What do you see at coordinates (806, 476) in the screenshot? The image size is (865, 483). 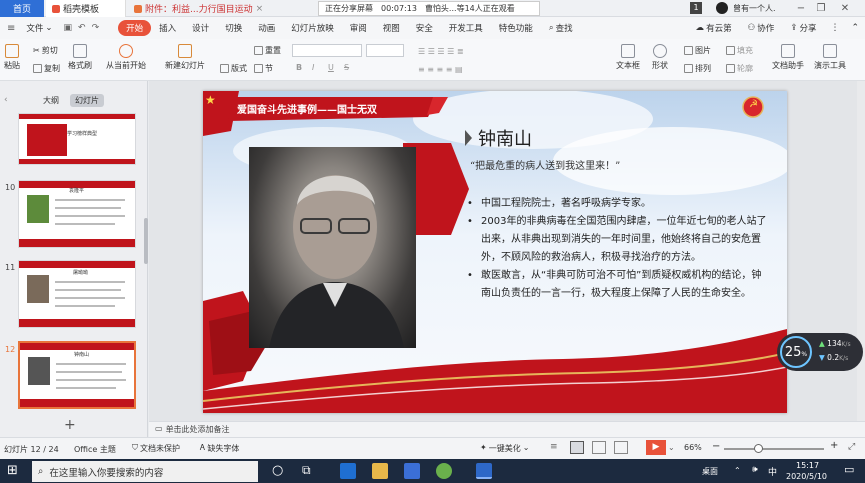 I see `clock-date: 2020/5/10` at bounding box center [806, 476].